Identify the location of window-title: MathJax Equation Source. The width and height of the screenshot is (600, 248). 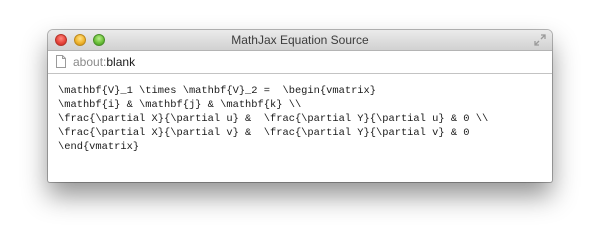
(300, 40).